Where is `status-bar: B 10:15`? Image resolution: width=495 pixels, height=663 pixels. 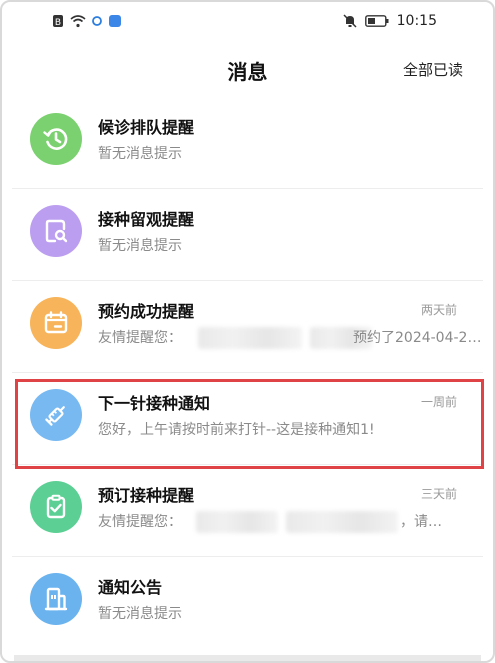
status-bar: B 10:15 is located at coordinates (247, 24).